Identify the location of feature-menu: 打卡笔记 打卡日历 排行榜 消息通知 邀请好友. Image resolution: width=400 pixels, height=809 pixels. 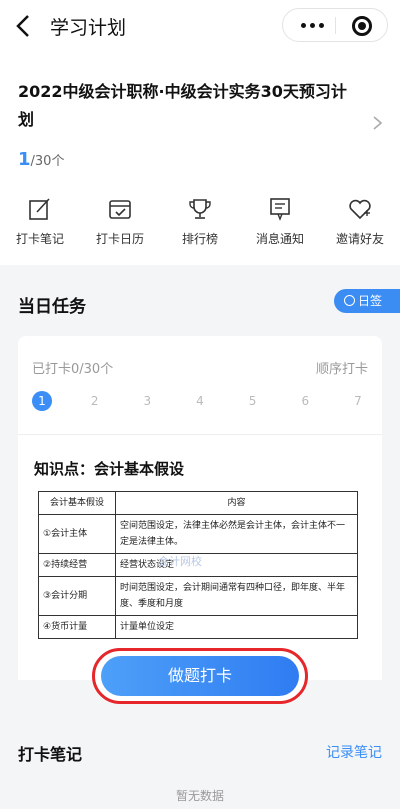
(200, 221).